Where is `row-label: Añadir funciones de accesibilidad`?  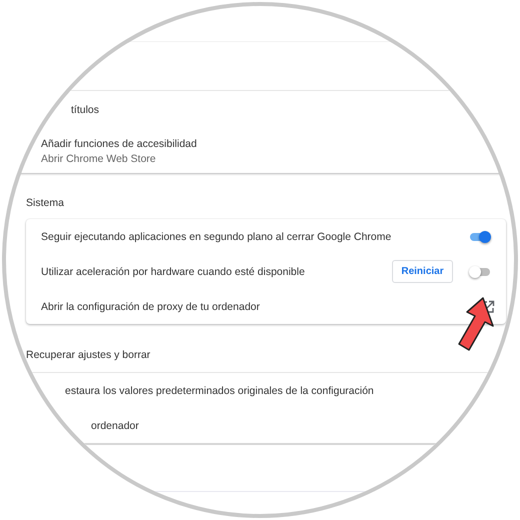
row-label: Añadir funciones de accesibilidad is located at coordinates (119, 144).